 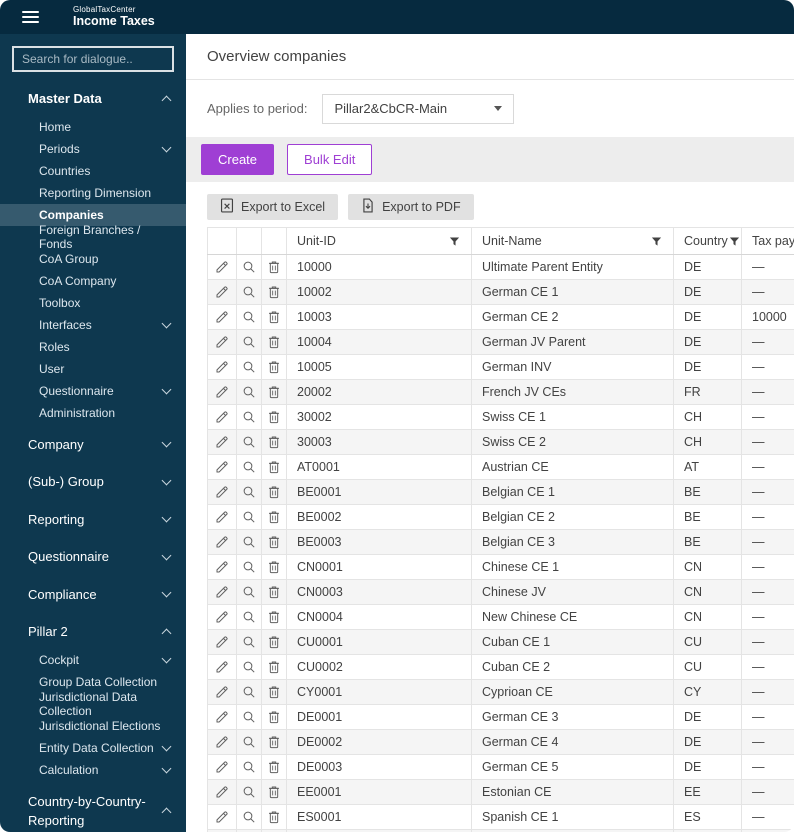 What do you see at coordinates (93, 660) in the screenshot?
I see `sidebar-item-cockpit: Cockpit` at bounding box center [93, 660].